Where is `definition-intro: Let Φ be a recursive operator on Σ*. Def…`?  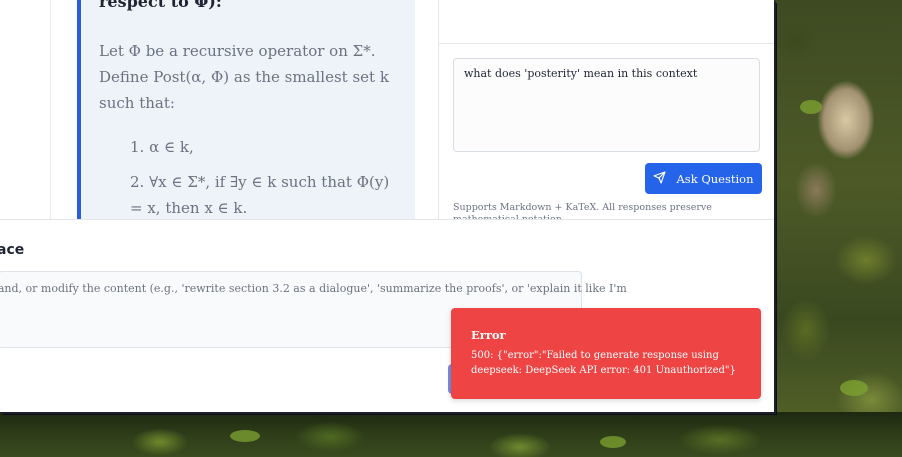 definition-intro: Let Φ be a recursive operator on Σ*. Def… is located at coordinates (244, 77).